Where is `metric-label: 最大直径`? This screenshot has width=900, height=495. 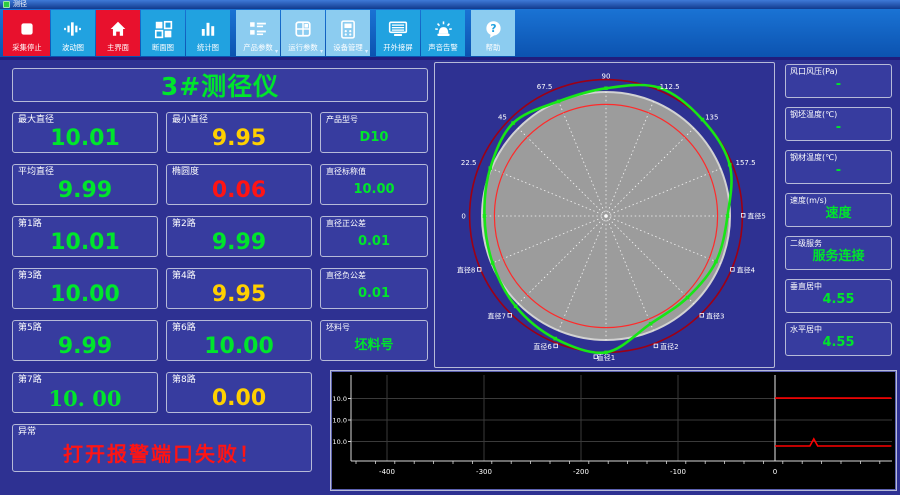 metric-label: 最大直径 is located at coordinates (36, 120).